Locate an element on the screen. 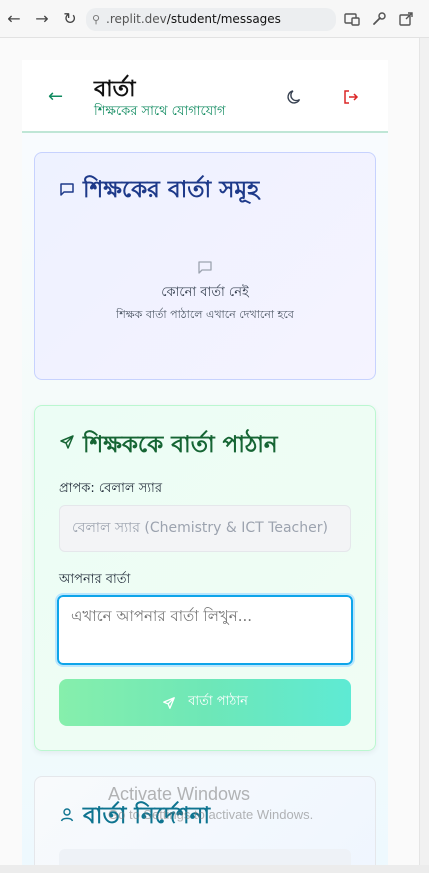 The image size is (429, 873). site-info-icon: ⚲ is located at coordinates (96, 19).